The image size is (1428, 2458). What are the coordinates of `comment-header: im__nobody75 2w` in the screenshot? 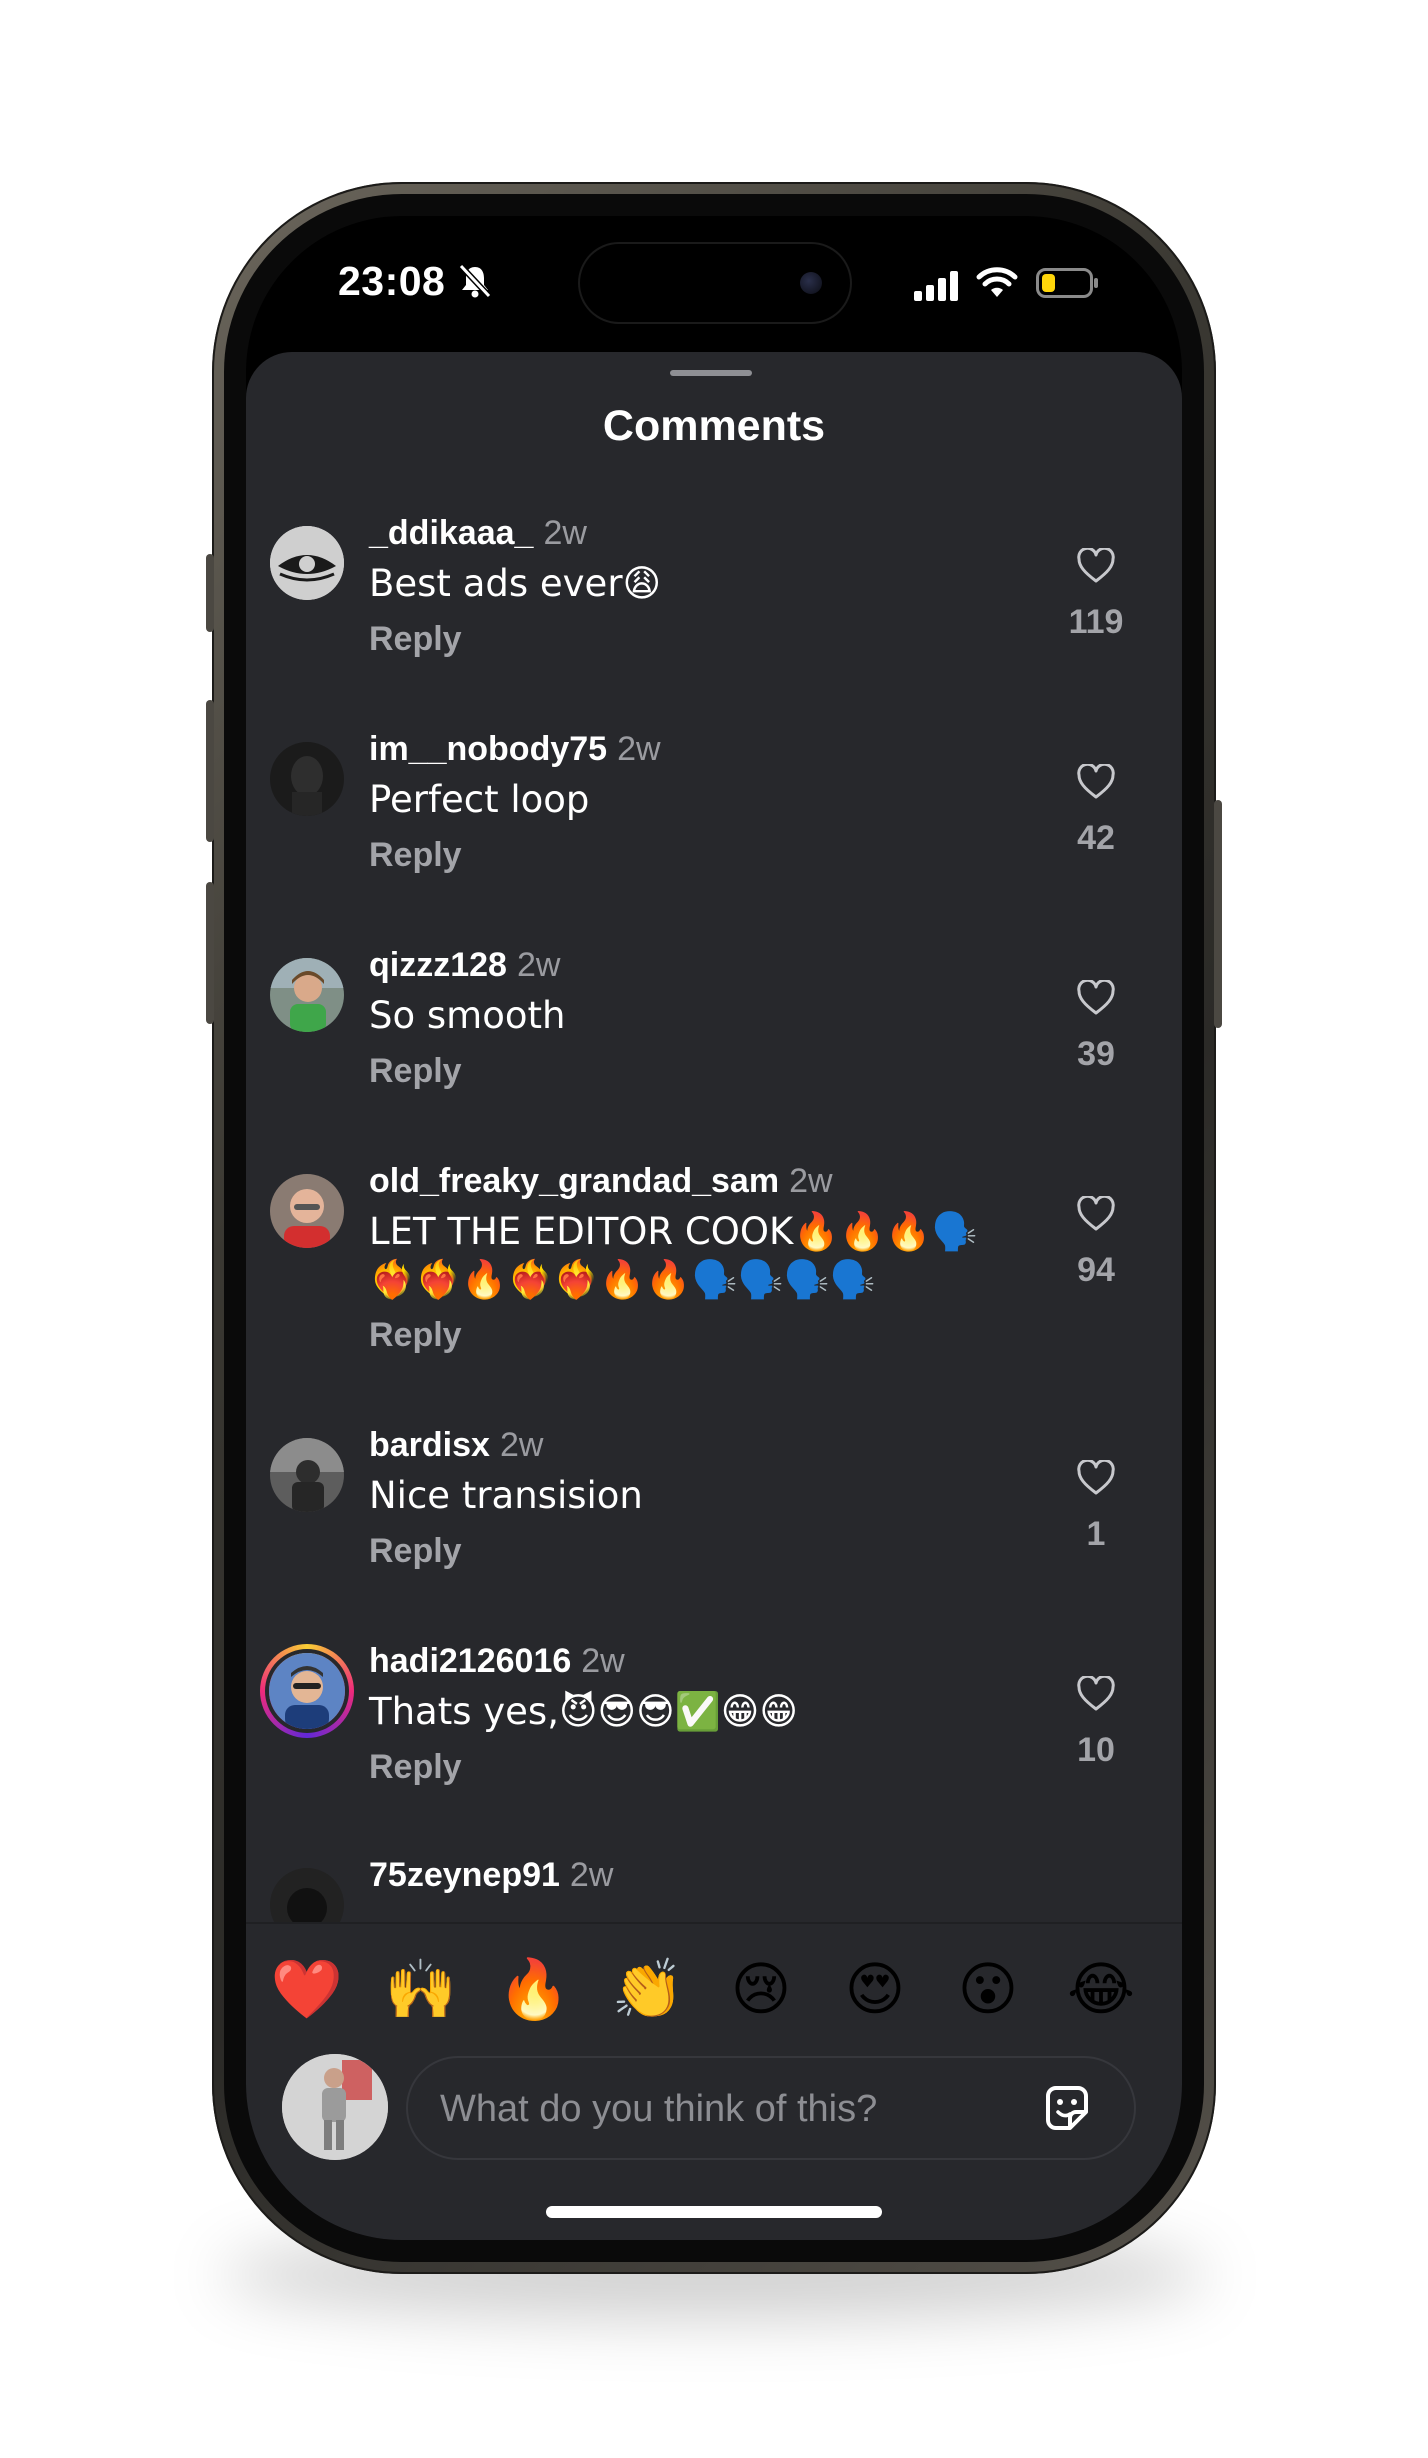 It's located at (515, 749).